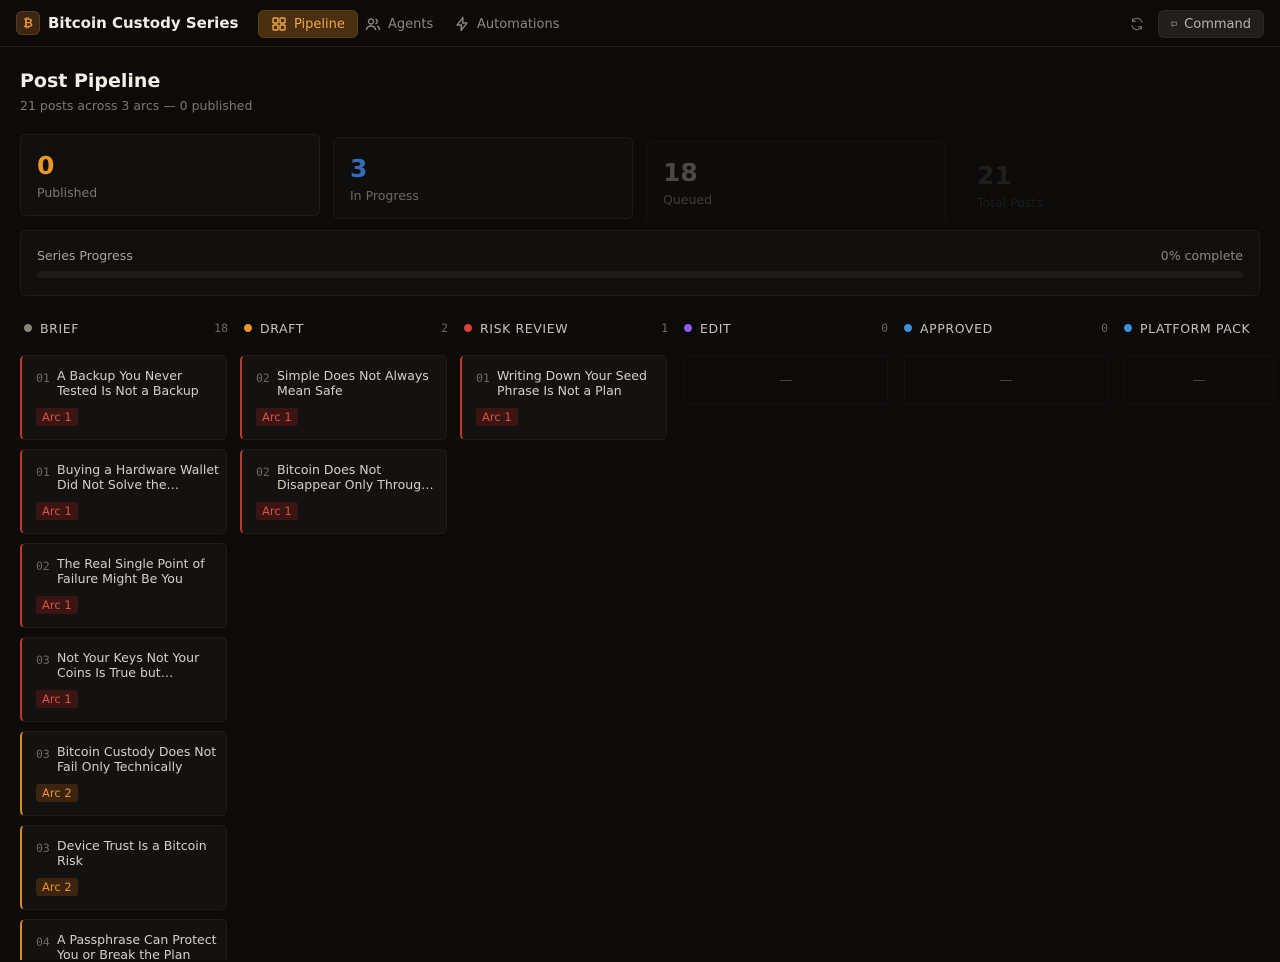  I want to click on column-name: APPROVED, so click(956, 328).